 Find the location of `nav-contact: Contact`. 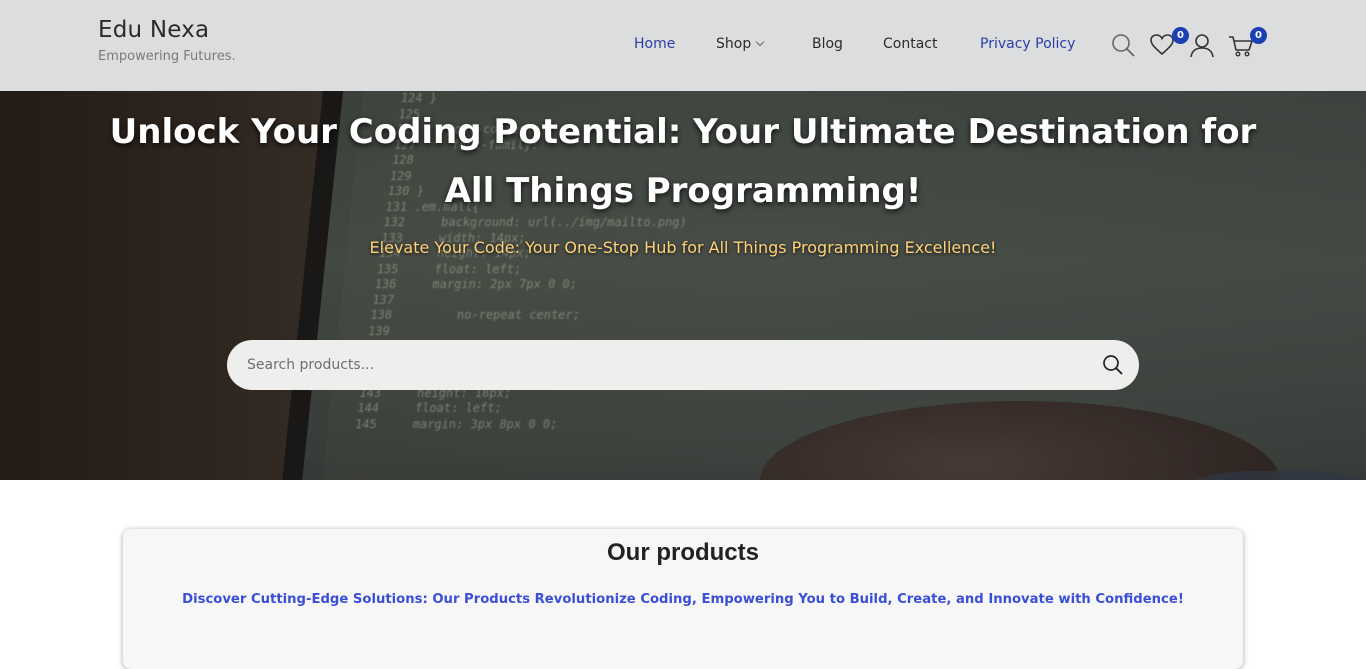

nav-contact: Contact is located at coordinates (910, 44).